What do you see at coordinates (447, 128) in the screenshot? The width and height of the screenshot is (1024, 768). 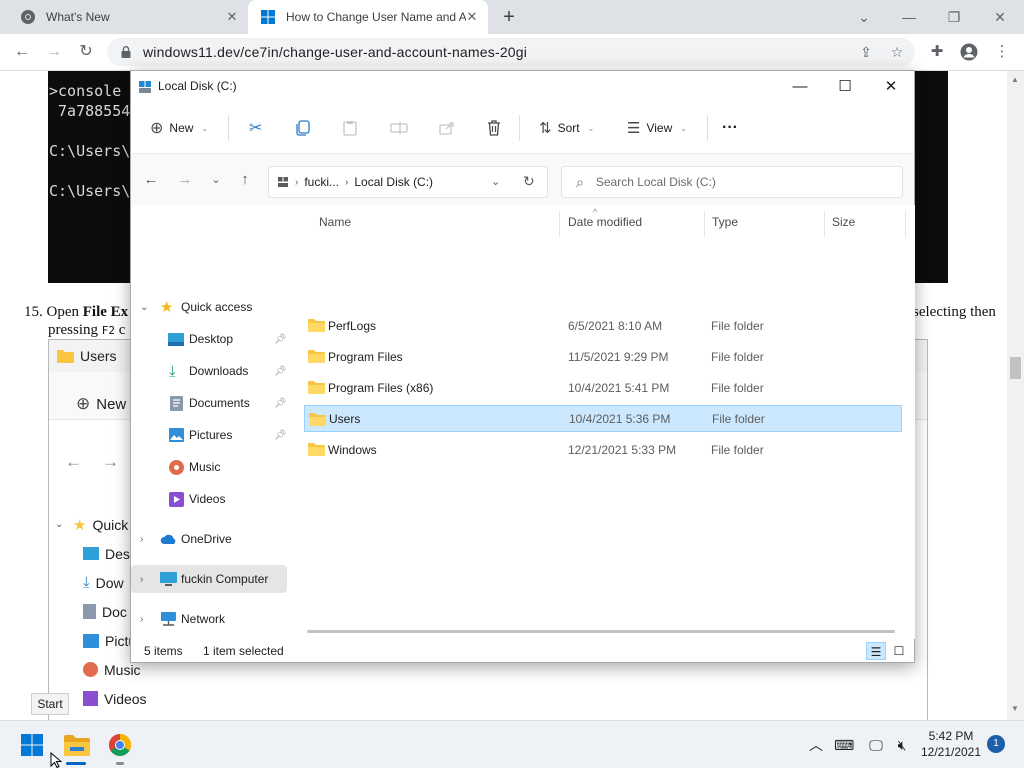 I see `share-button` at bounding box center [447, 128].